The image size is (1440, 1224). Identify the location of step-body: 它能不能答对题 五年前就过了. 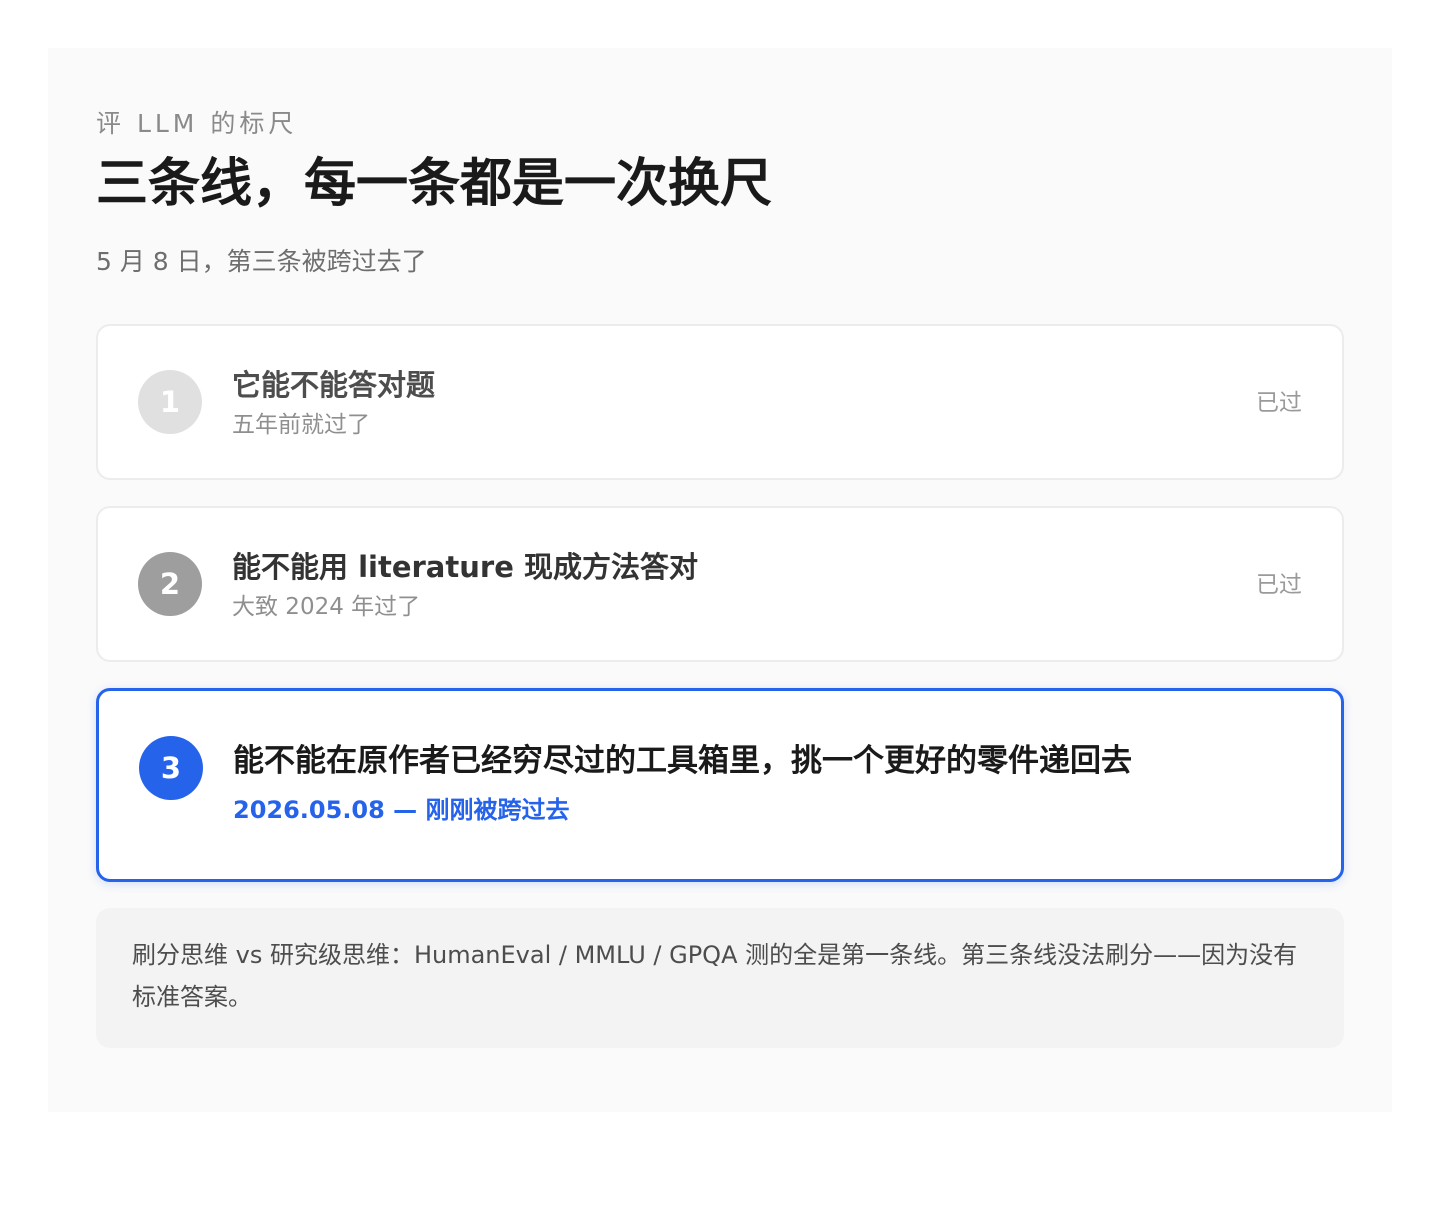
(333, 403).